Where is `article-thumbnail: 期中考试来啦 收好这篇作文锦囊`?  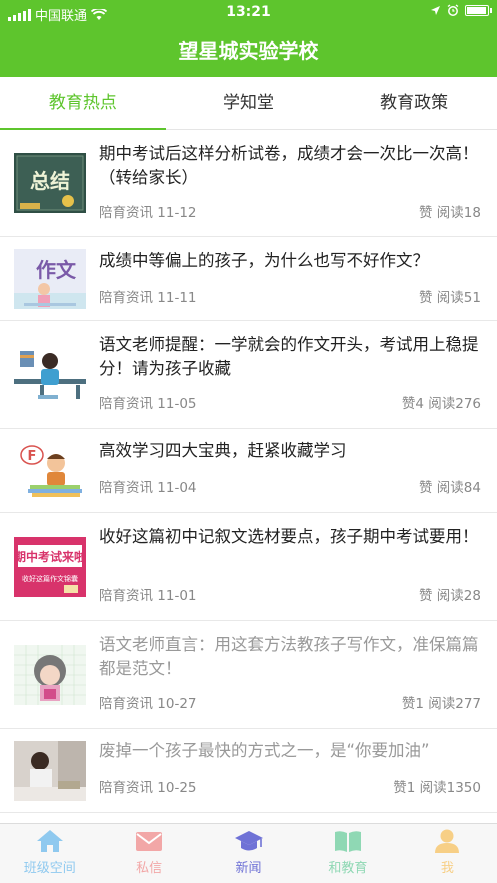
article-thumbnail: 期中考试来啦 收好这篇作文锦囊 is located at coordinates (50, 567).